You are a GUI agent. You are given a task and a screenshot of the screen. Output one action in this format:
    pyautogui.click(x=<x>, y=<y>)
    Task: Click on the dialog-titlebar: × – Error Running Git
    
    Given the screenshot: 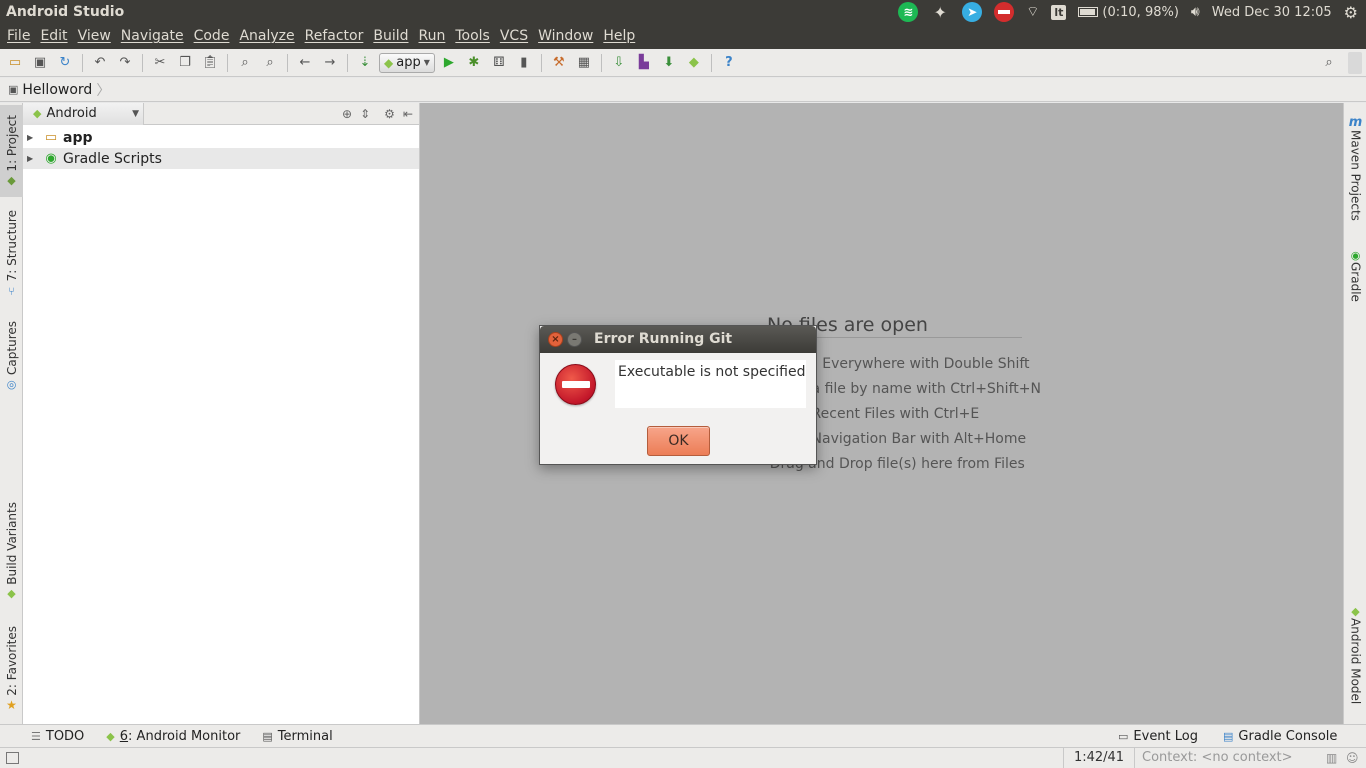 What is the action you would take?
    pyautogui.click(x=678, y=339)
    